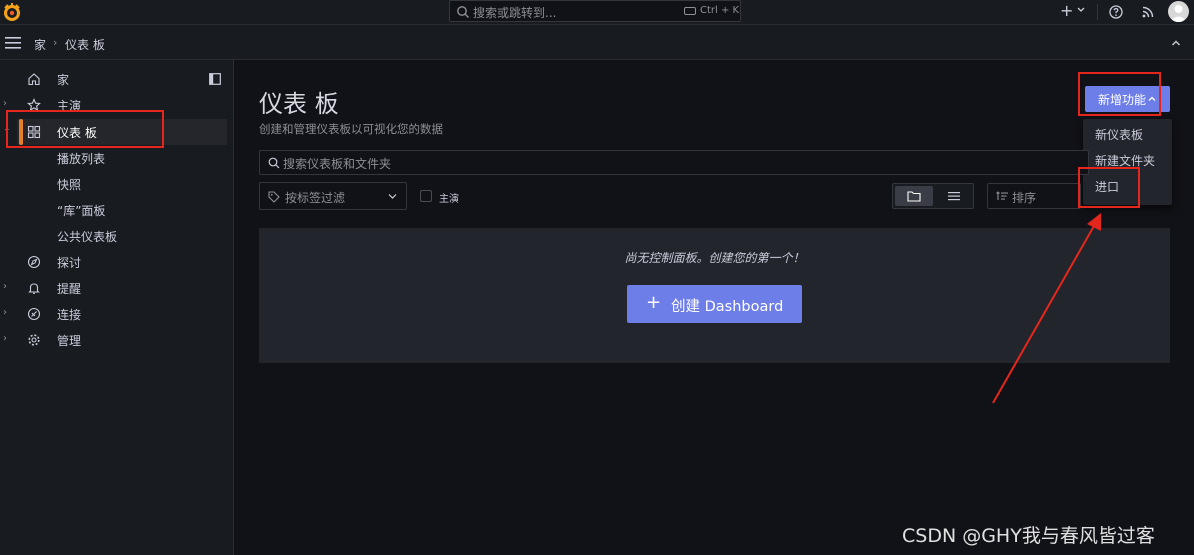 This screenshot has height=555, width=1194. Describe the element at coordinates (69, 289) in the screenshot. I see `sidebar-item-label: 提醒` at that location.